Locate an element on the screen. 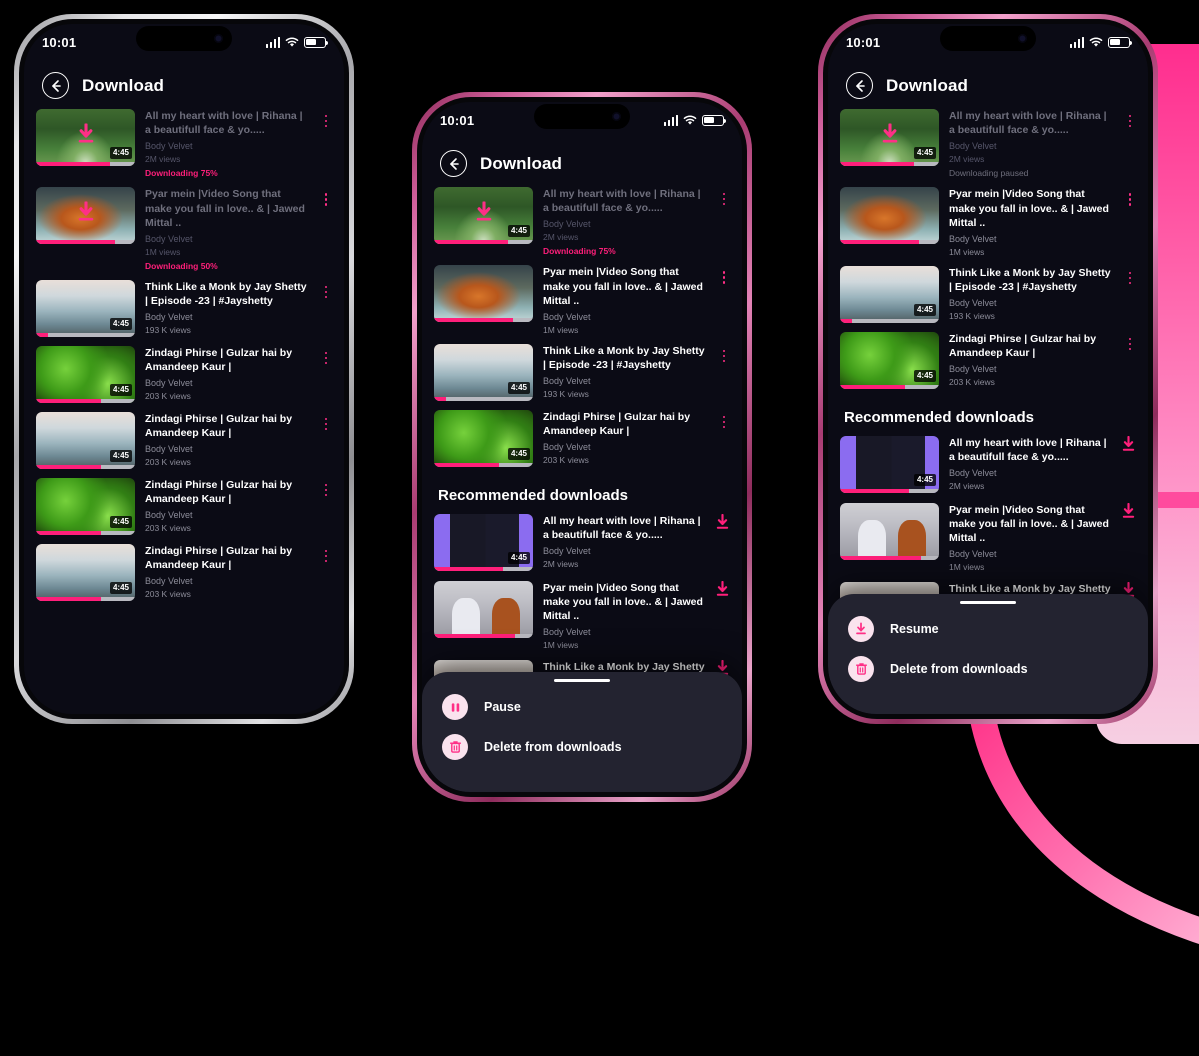 Image resolution: width=1199 pixels, height=1056 pixels. sheet-item-pause: Pause is located at coordinates (582, 707).